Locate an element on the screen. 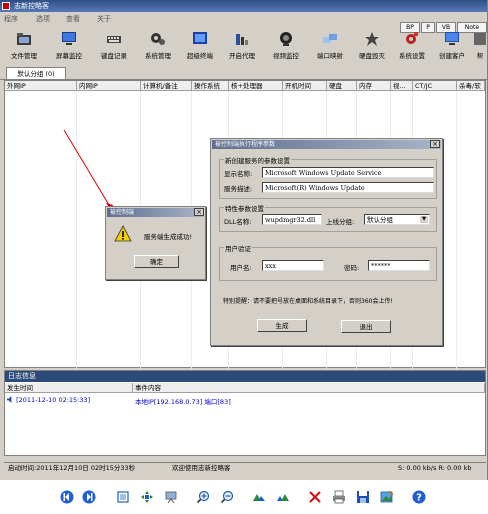 Image resolution: width=488 pixels, height=514 pixels. delete-icon is located at coordinates (315, 497).